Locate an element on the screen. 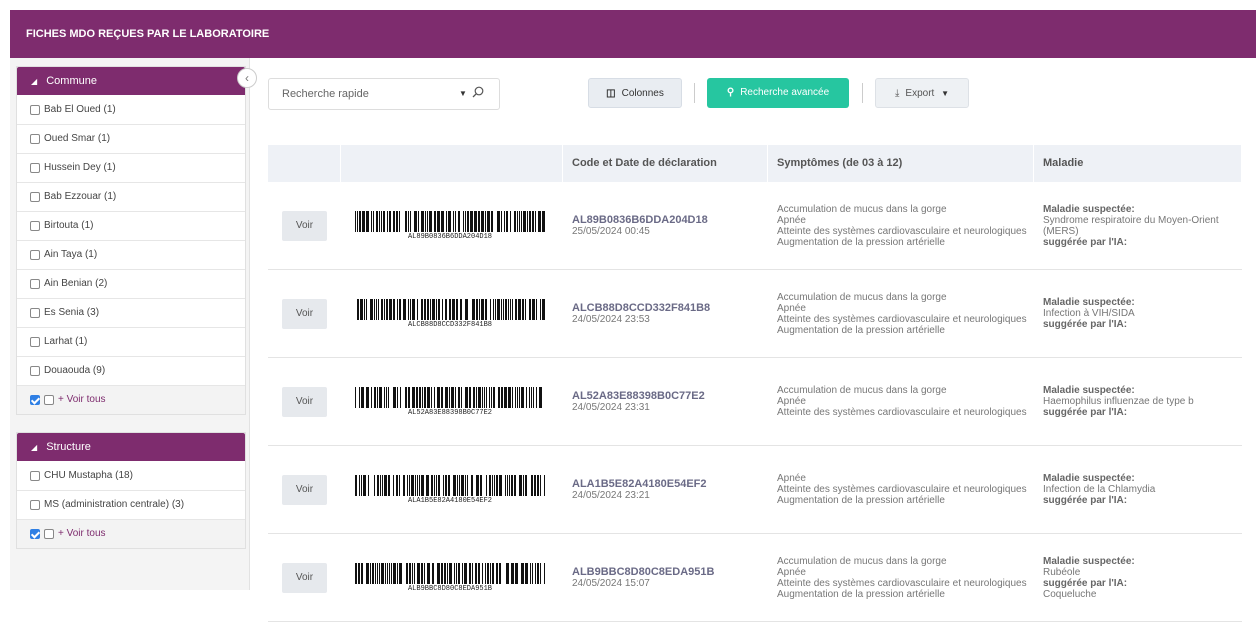  filter-item-label: Hussein Dey (1) is located at coordinates (80, 167).